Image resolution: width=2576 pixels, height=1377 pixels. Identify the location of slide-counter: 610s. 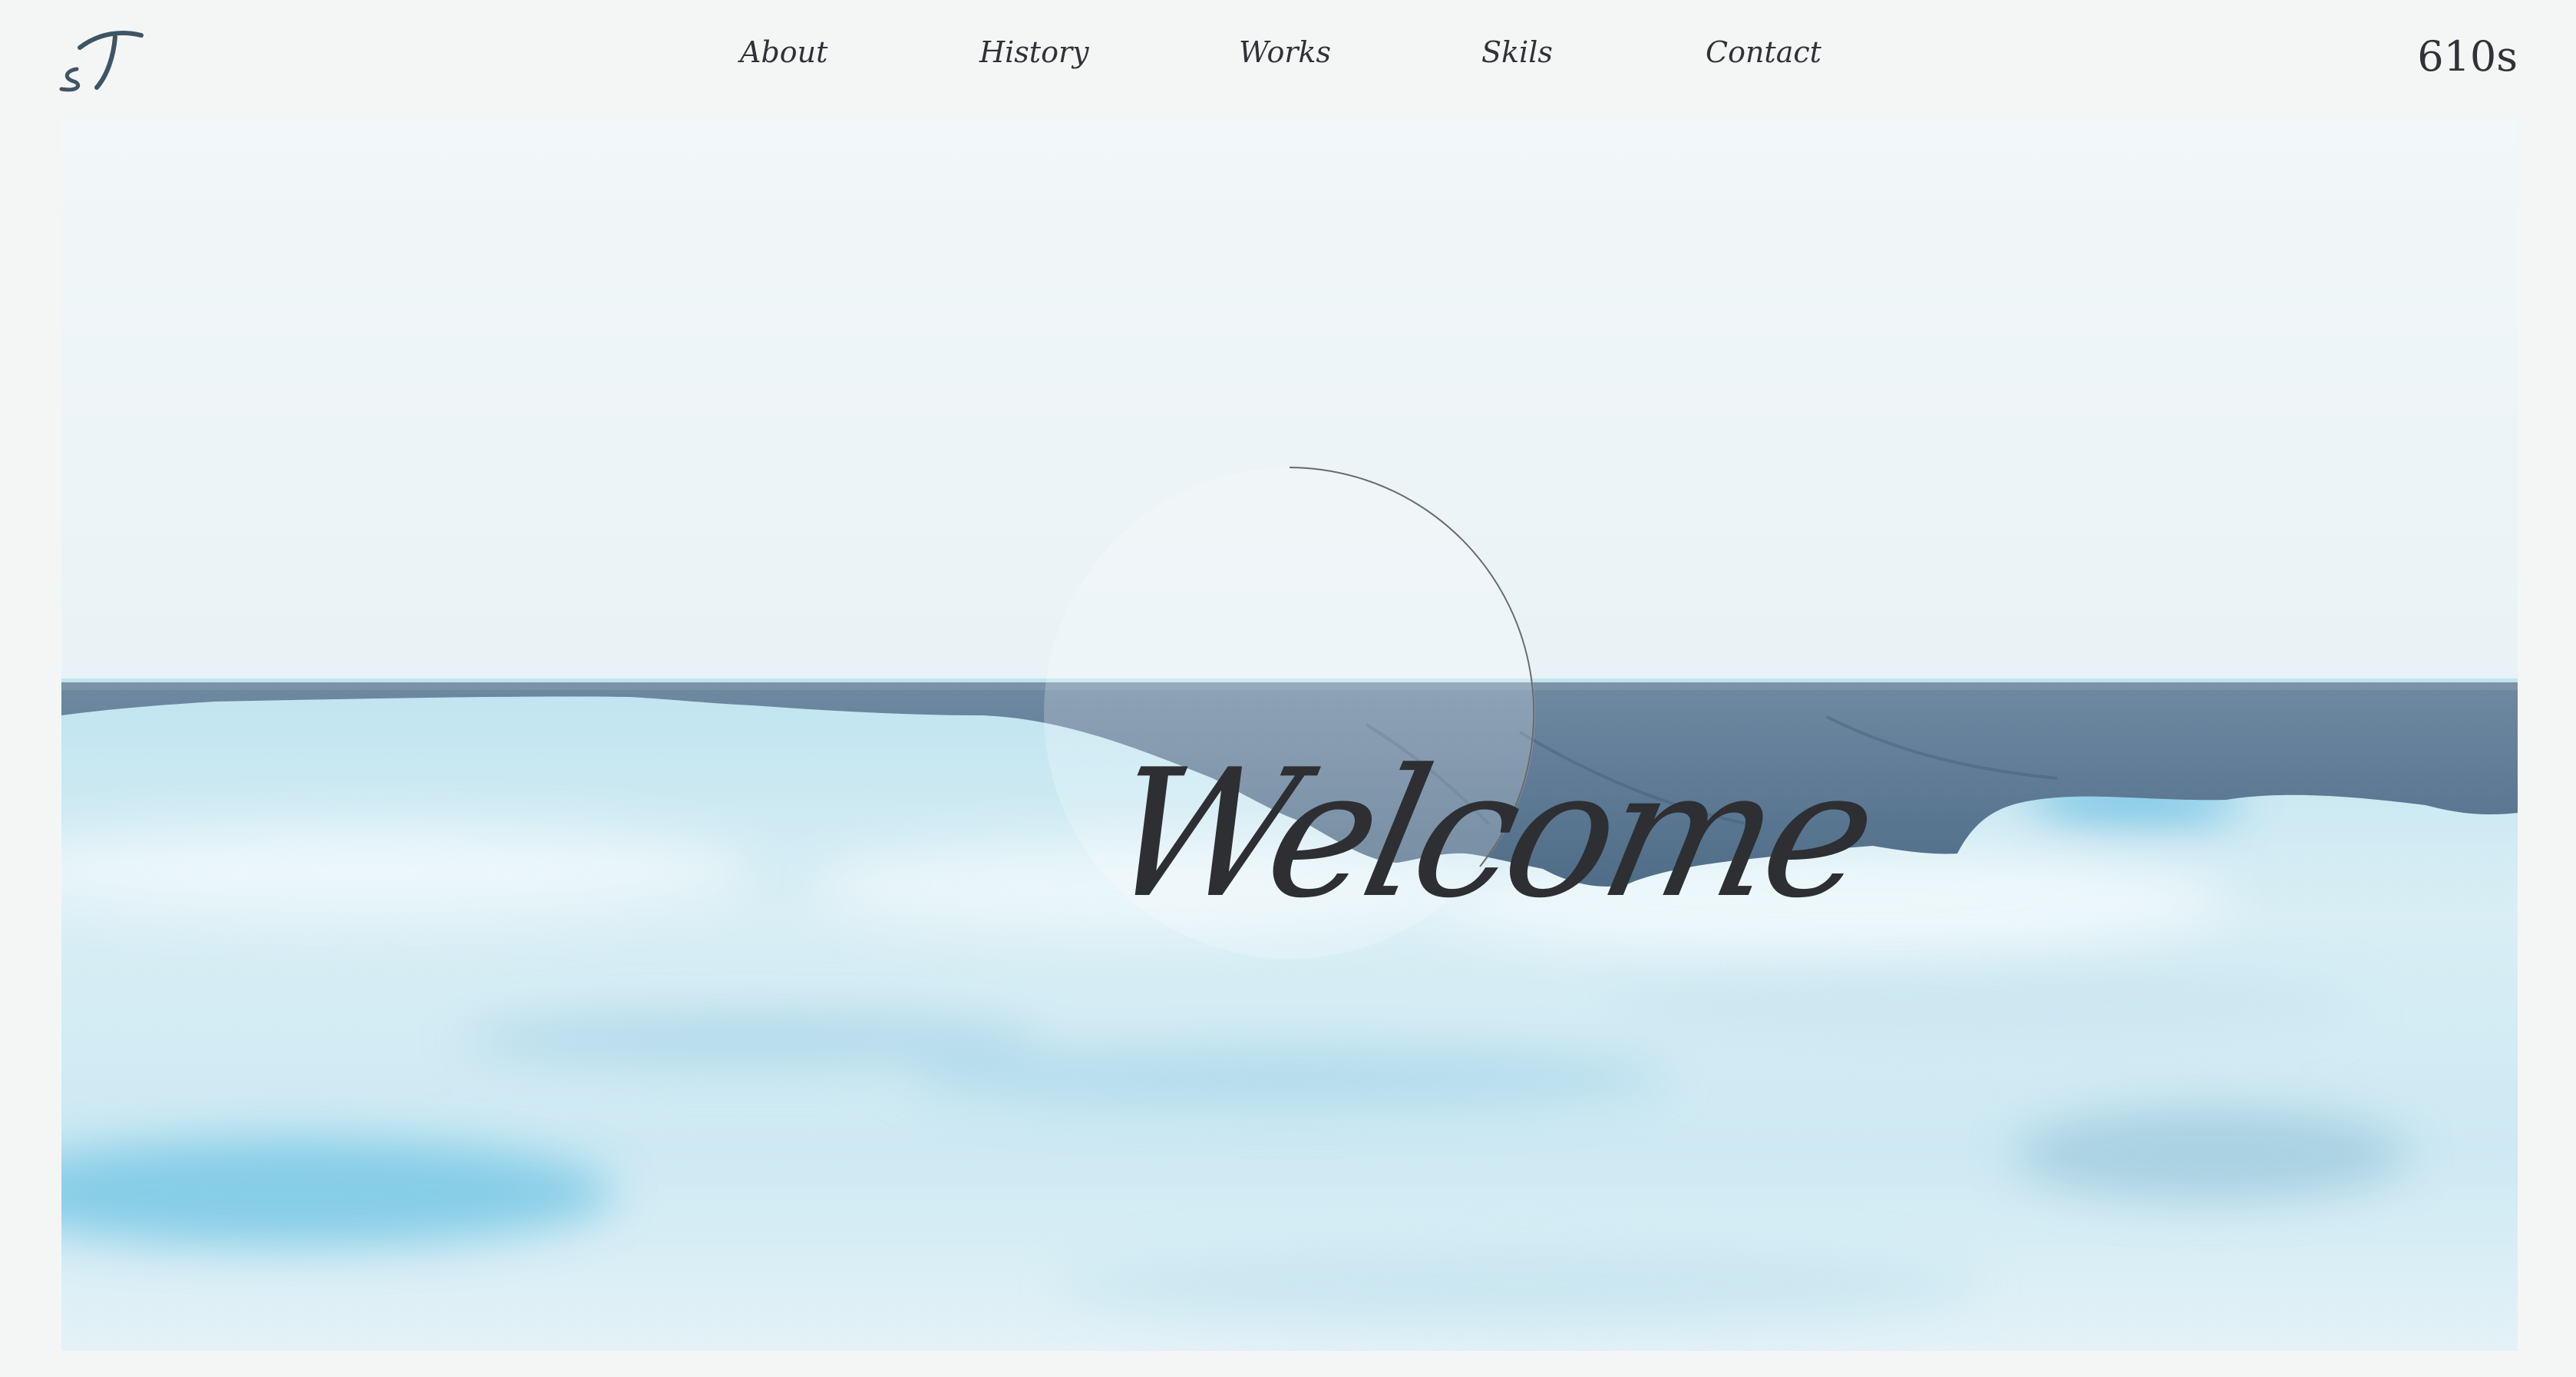
(2467, 56).